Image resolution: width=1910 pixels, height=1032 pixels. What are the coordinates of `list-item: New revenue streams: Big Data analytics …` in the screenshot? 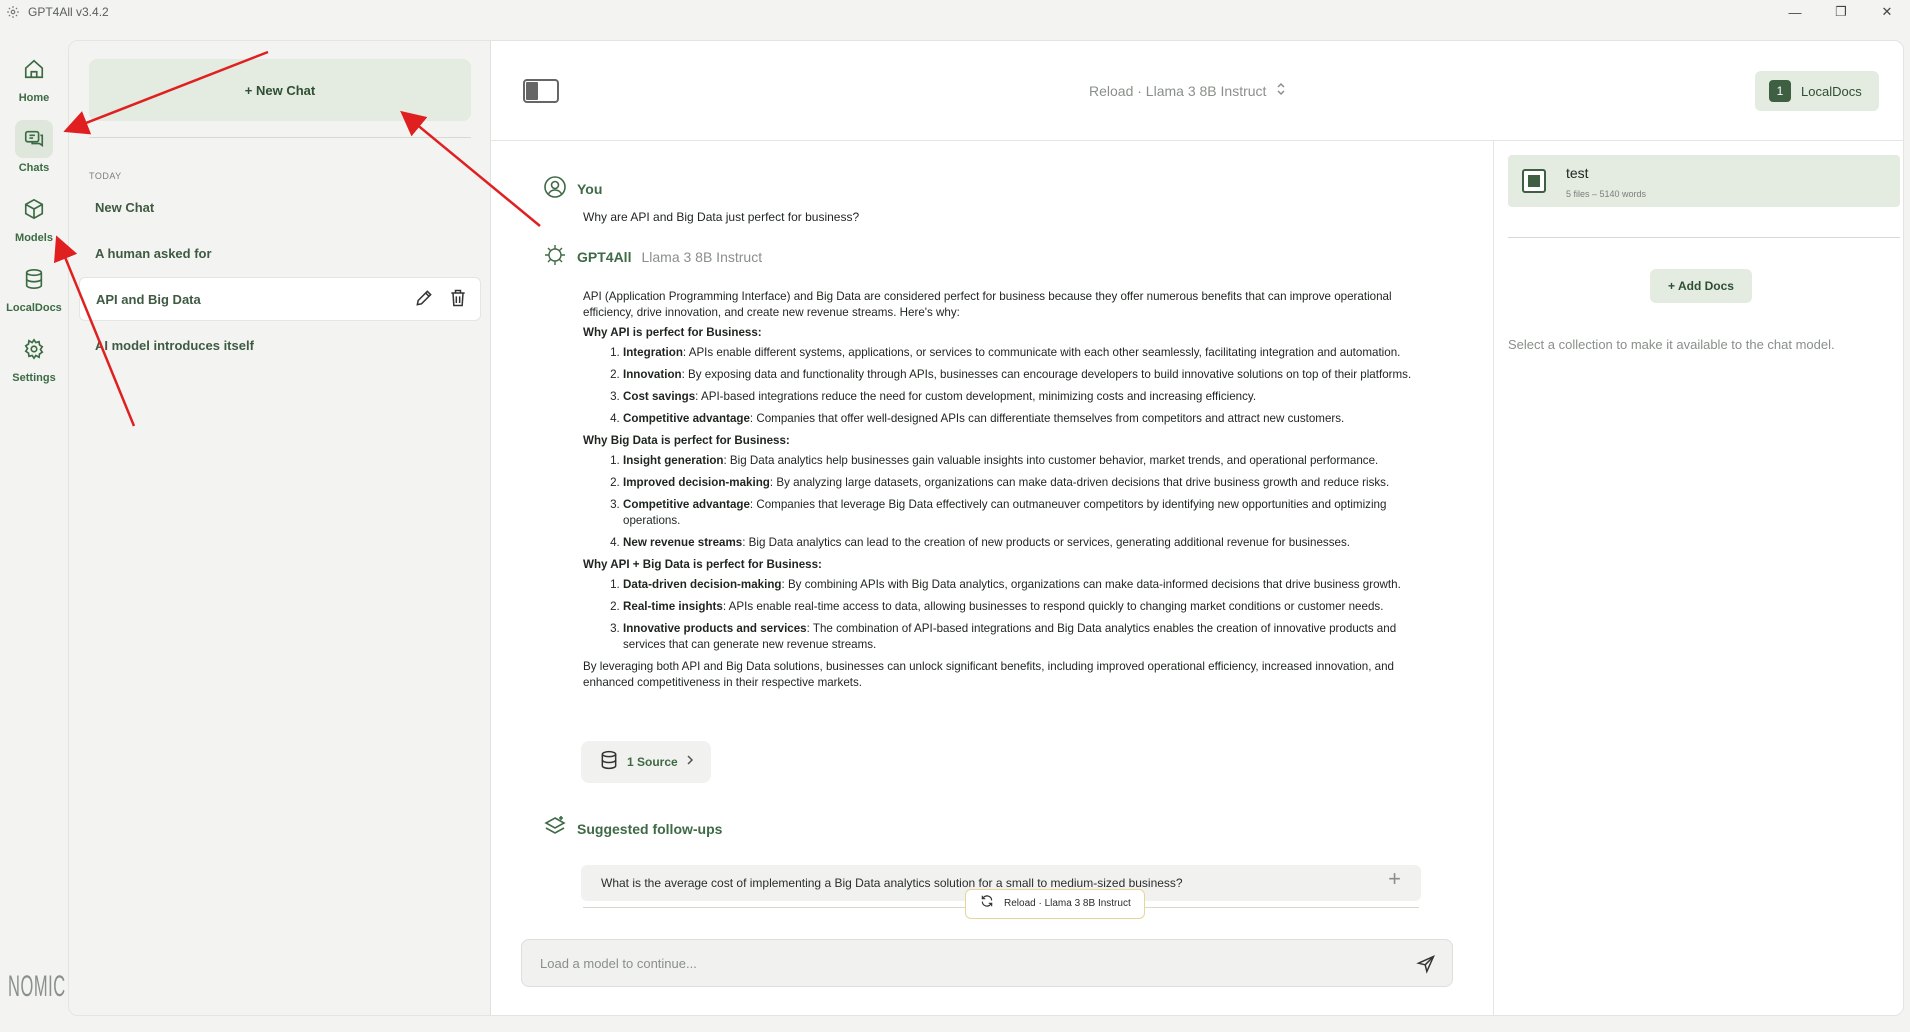 It's located at (1028, 543).